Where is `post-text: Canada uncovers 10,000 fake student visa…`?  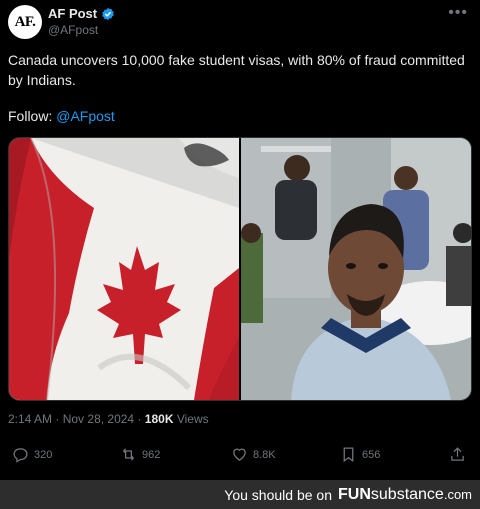
post-text: Canada uncovers 10,000 fake student visa… is located at coordinates (236, 70).